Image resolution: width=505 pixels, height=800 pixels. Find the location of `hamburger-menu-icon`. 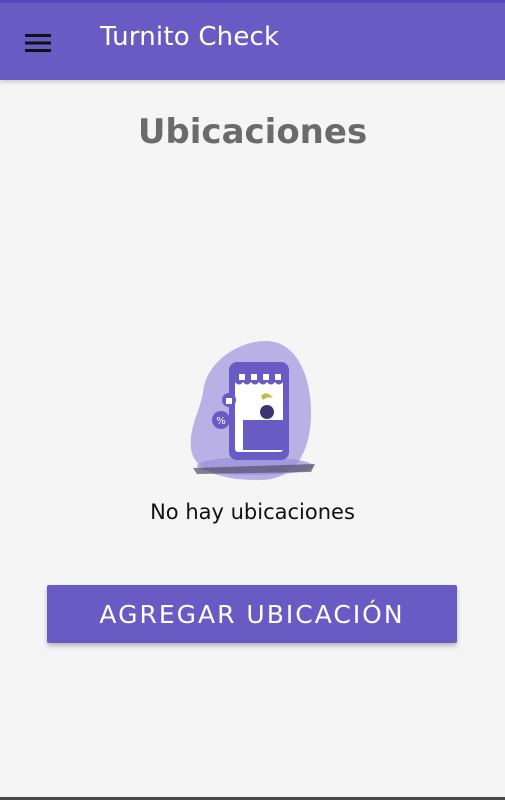

hamburger-menu-icon is located at coordinates (38, 43).